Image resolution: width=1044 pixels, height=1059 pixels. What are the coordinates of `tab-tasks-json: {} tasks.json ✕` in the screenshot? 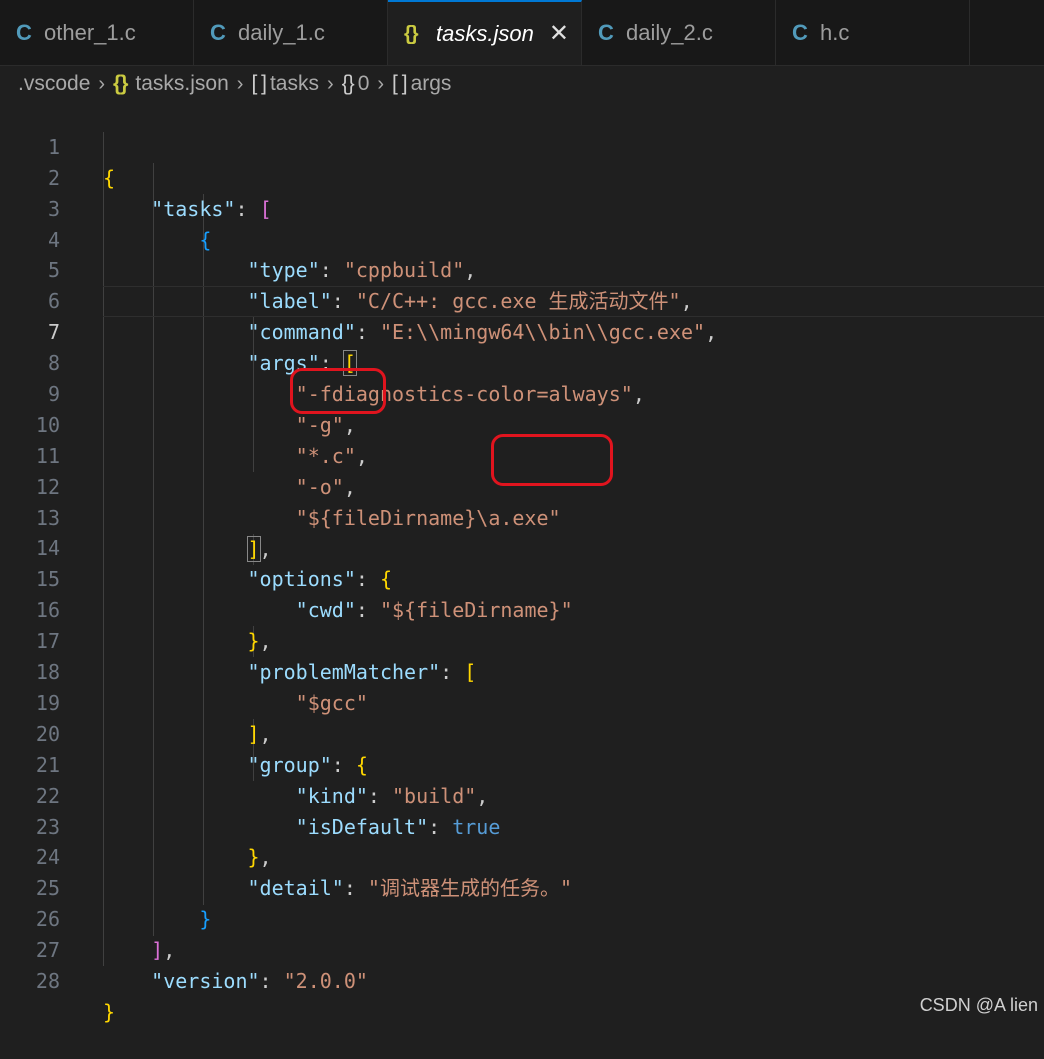 It's located at (485, 32).